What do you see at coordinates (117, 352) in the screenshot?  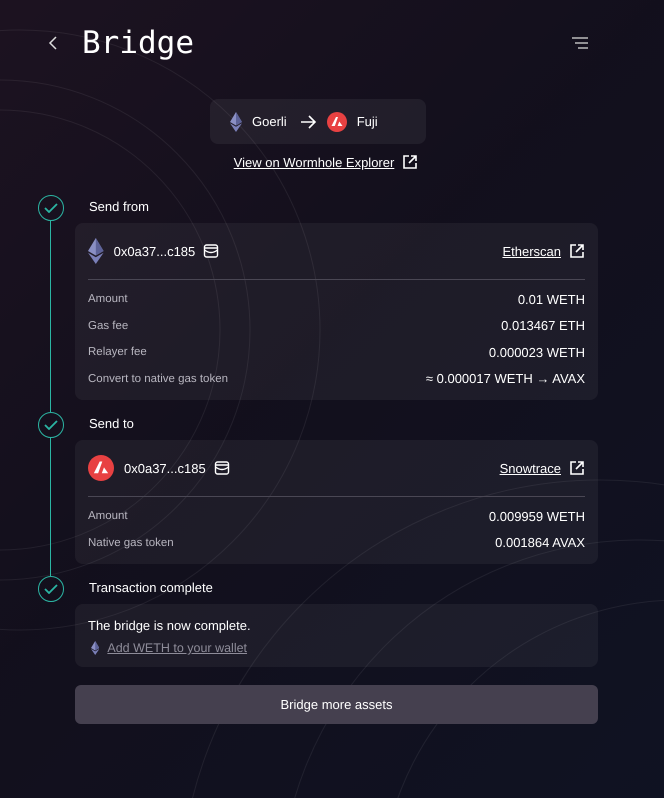 I see `detail-label: Relayer fee` at bounding box center [117, 352].